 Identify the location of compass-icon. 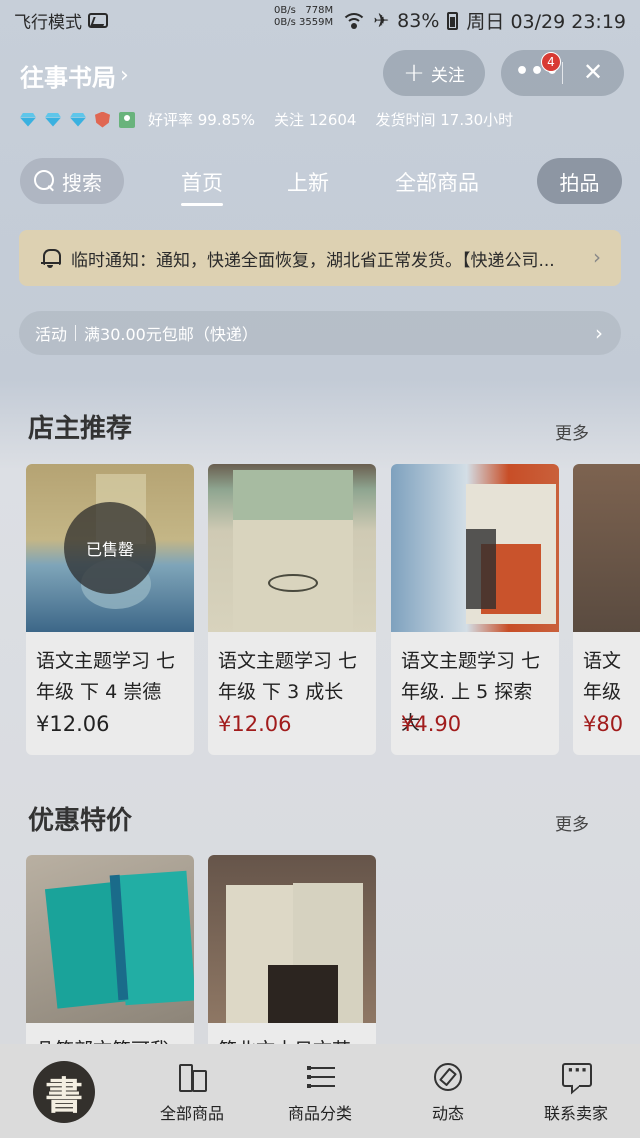
(448, 1077).